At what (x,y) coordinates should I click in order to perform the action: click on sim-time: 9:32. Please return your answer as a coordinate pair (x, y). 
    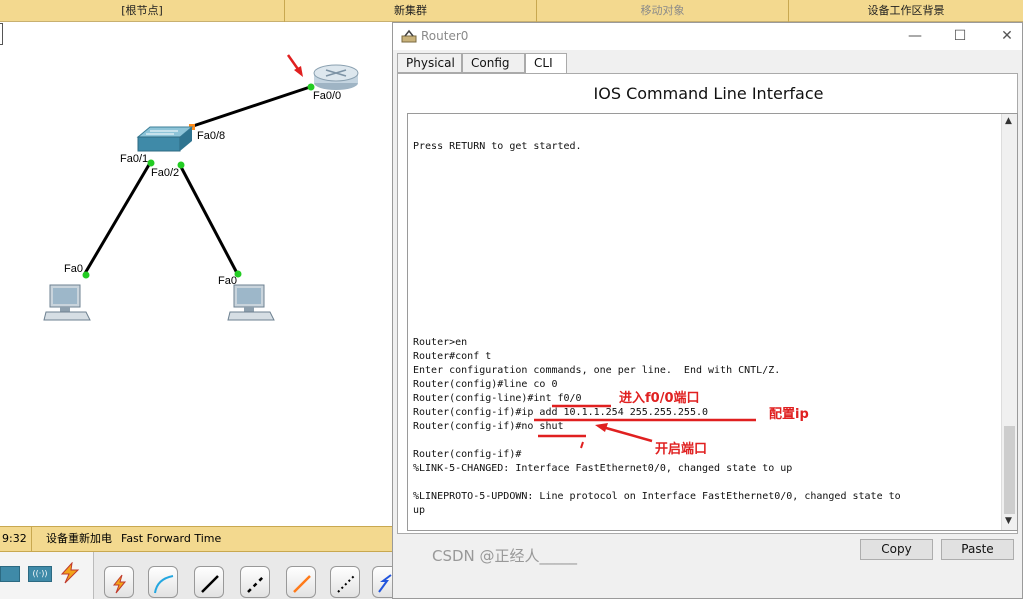
    Looking at the image, I should click on (16, 539).